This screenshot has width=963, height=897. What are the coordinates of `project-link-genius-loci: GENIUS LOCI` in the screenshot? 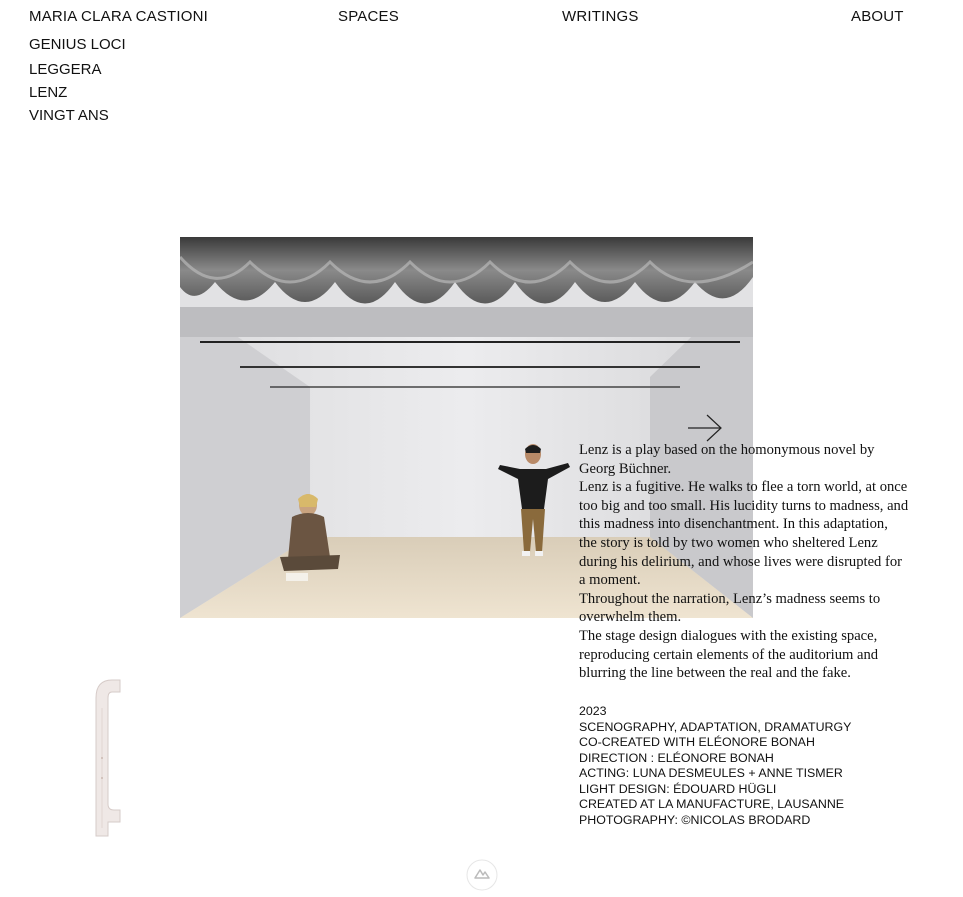 It's located at (77, 45).